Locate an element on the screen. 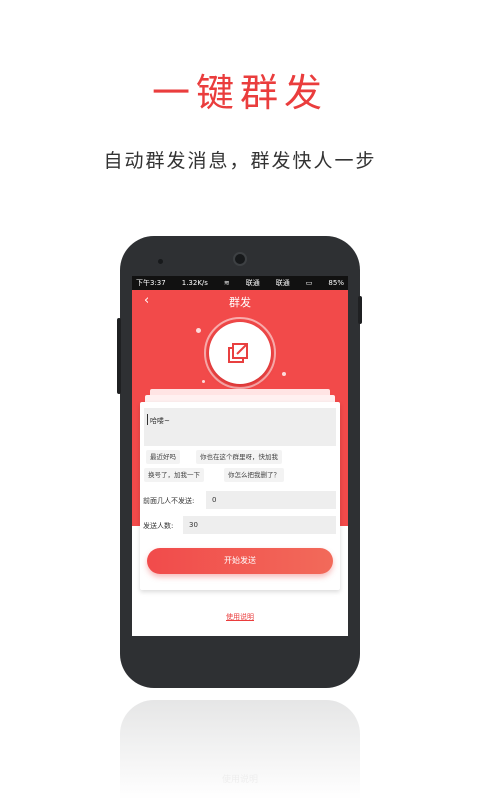 The height and width of the screenshot is (800, 480). message-caret is located at coordinates (147, 419).